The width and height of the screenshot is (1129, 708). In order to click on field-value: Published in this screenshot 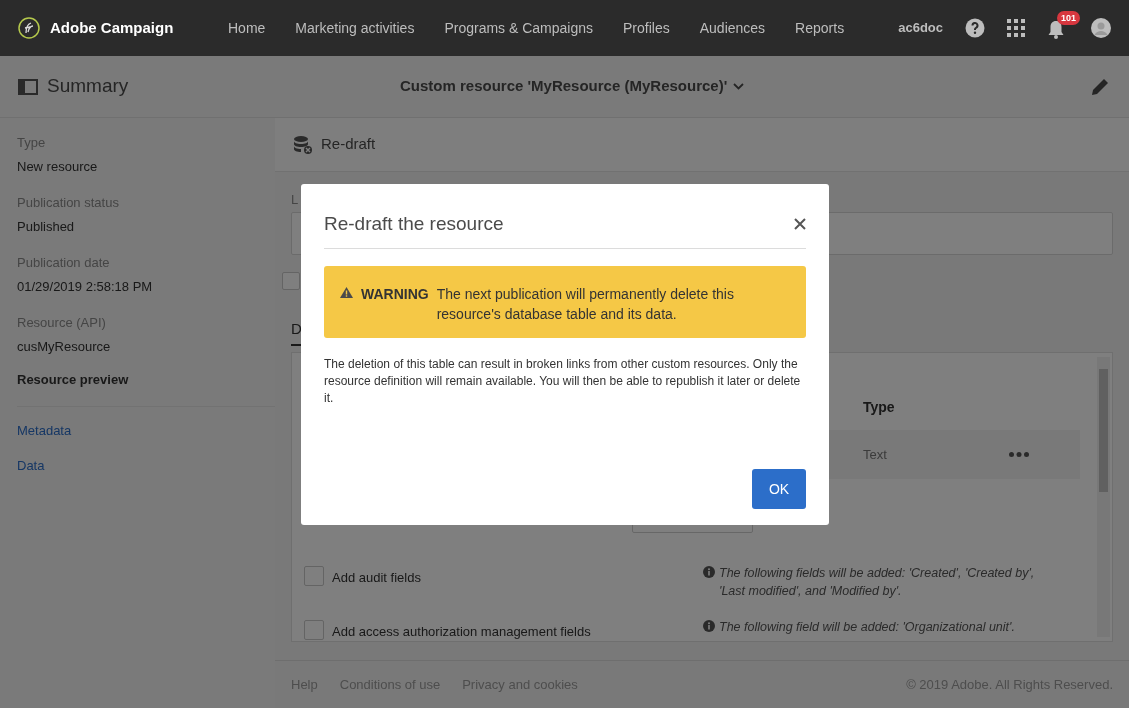, I will do `click(46, 227)`.